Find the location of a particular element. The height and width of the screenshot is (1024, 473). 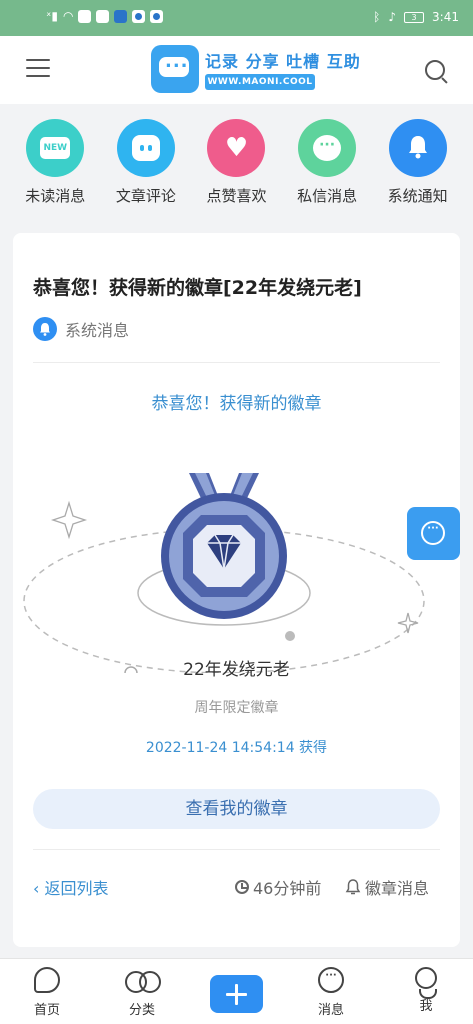

message-time: 46分钟前 is located at coordinates (278, 887).